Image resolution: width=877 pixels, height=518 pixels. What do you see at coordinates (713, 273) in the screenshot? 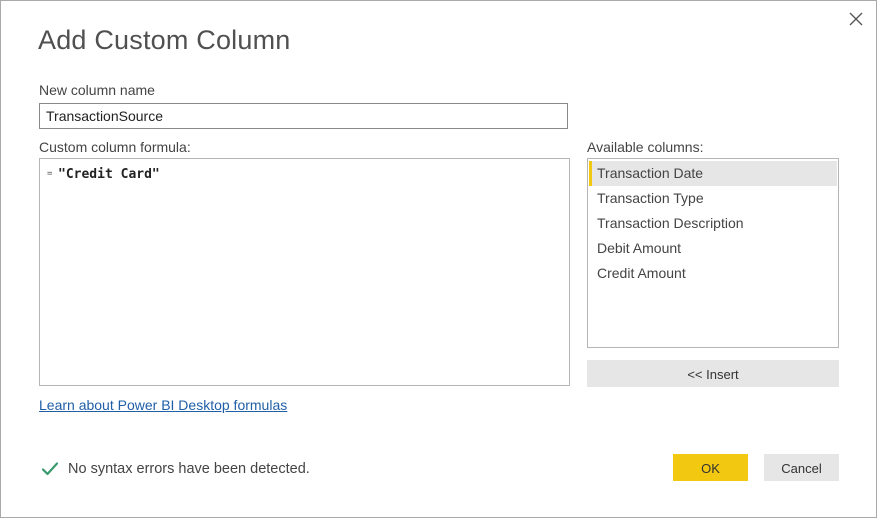
I see `column-item-credit-amount: Credit Amount` at bounding box center [713, 273].